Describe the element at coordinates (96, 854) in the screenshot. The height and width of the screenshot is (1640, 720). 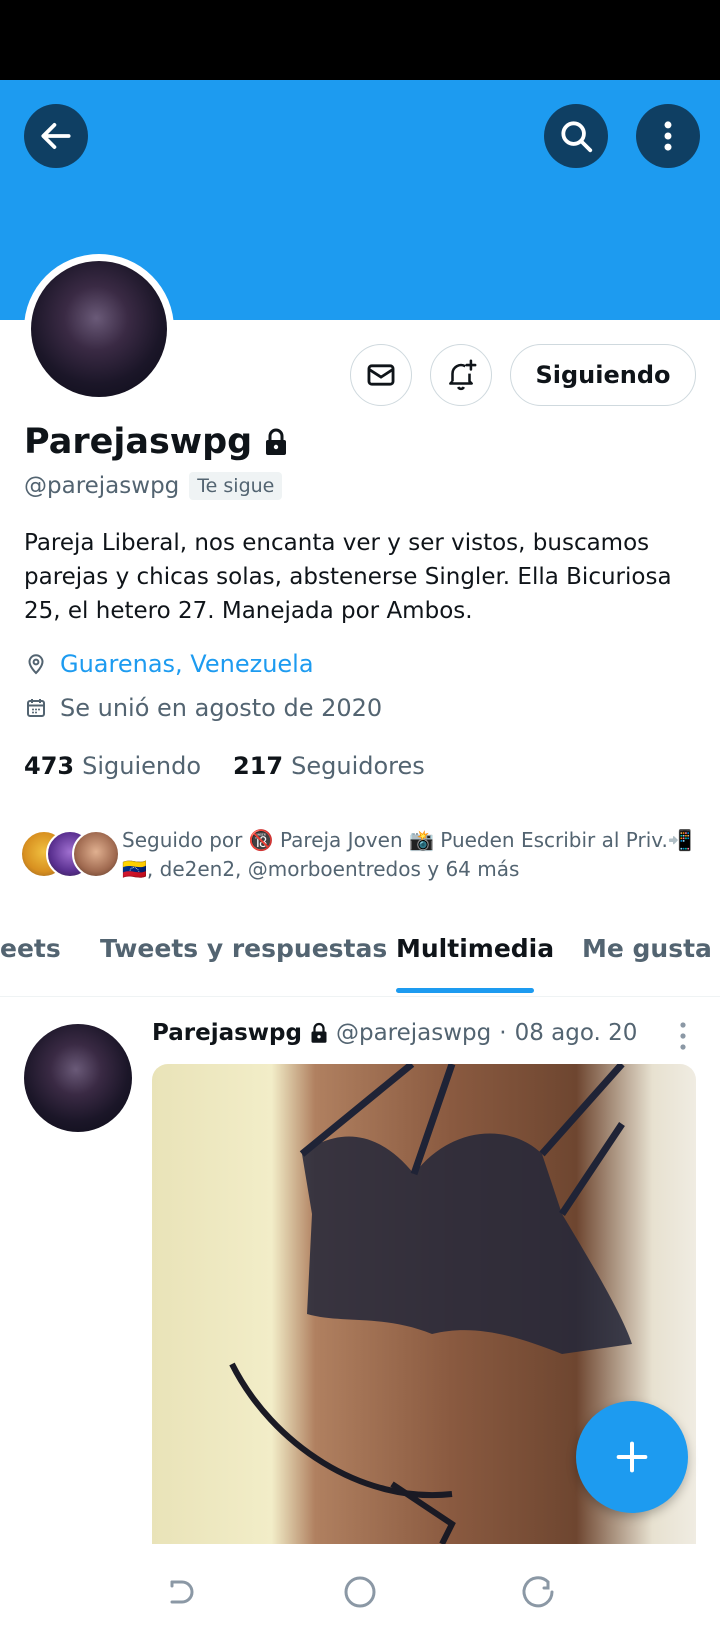
I see `follower-avatar` at that location.